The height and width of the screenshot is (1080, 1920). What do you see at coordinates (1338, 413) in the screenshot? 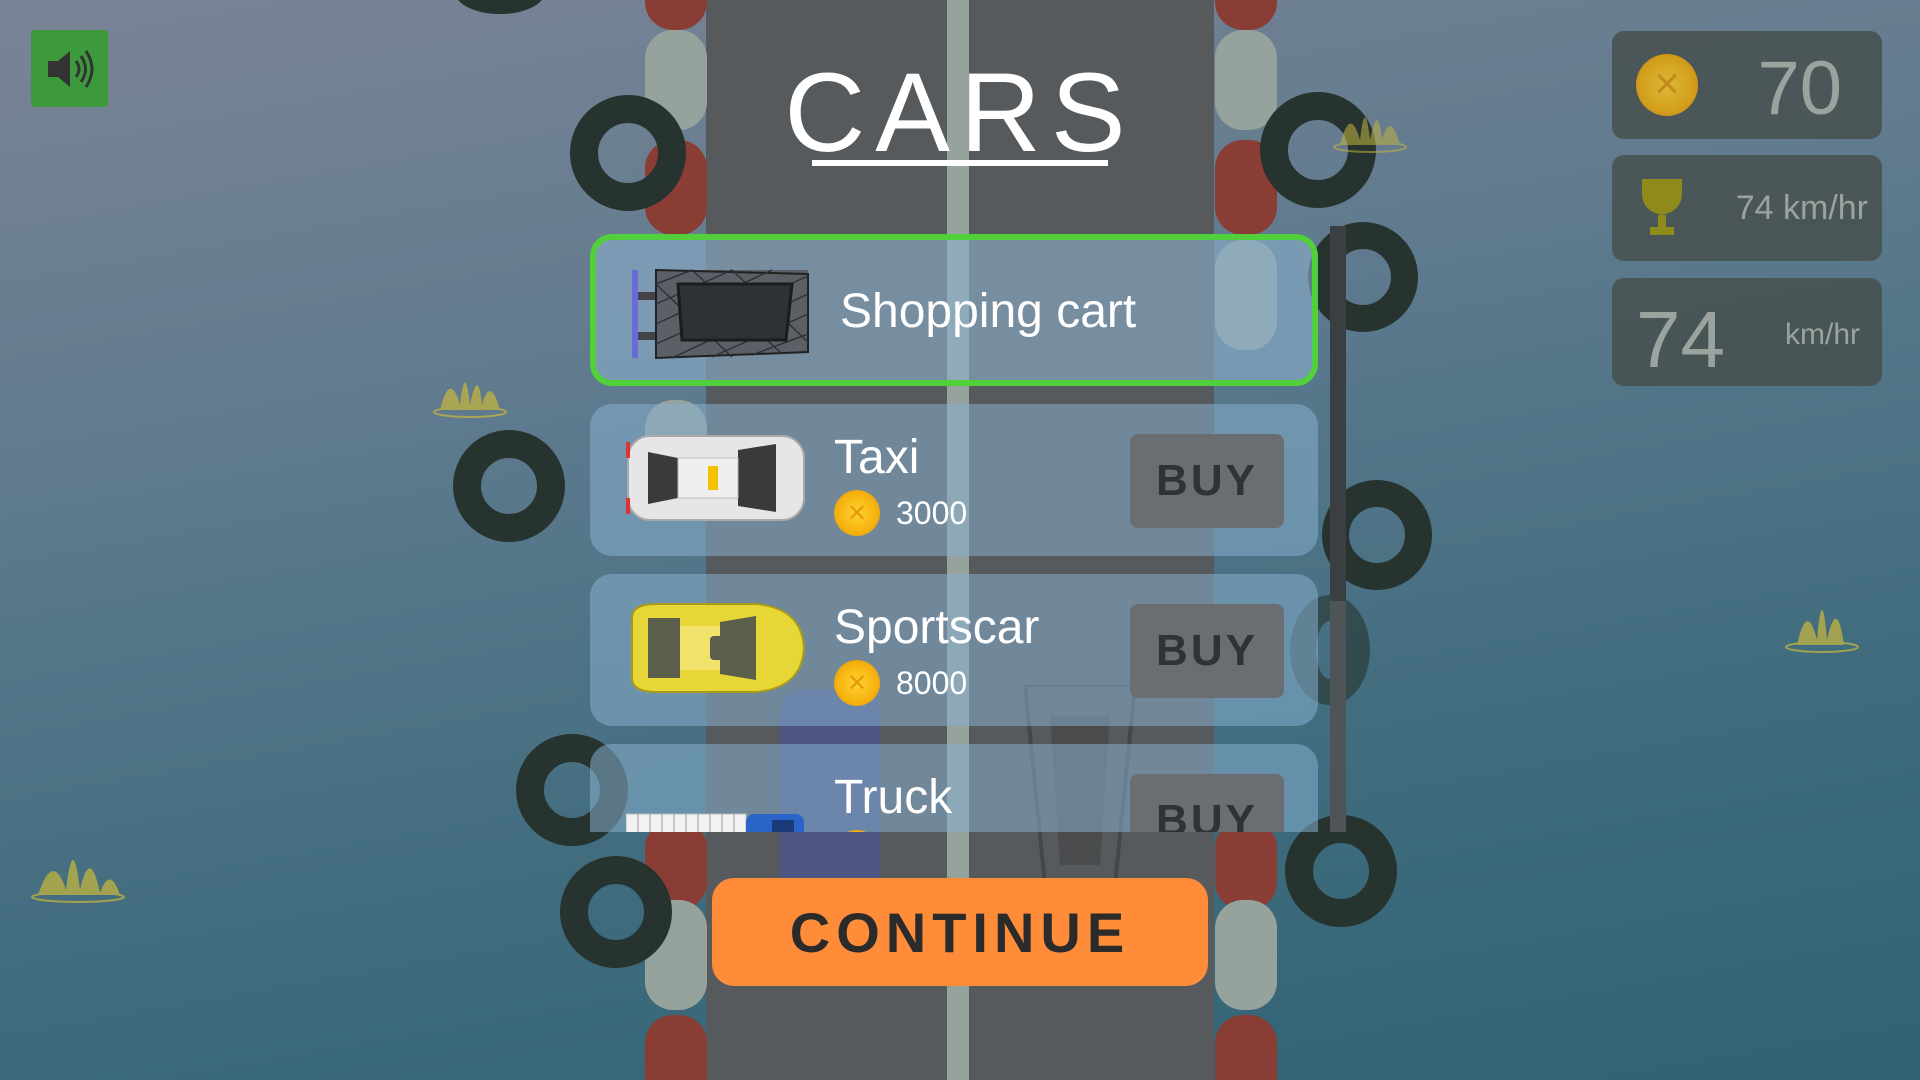
I see `scrollbar-thumb` at bounding box center [1338, 413].